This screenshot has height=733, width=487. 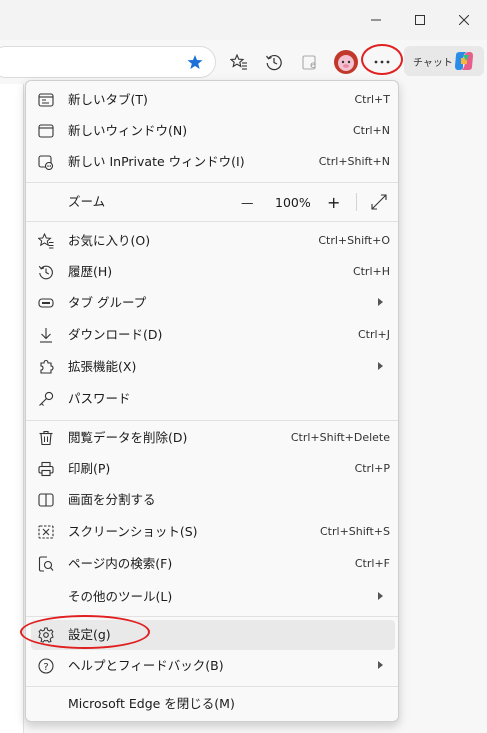 What do you see at coordinates (213, 500) in the screenshot?
I see `menu-item-split-screen: 画面を分割する` at bounding box center [213, 500].